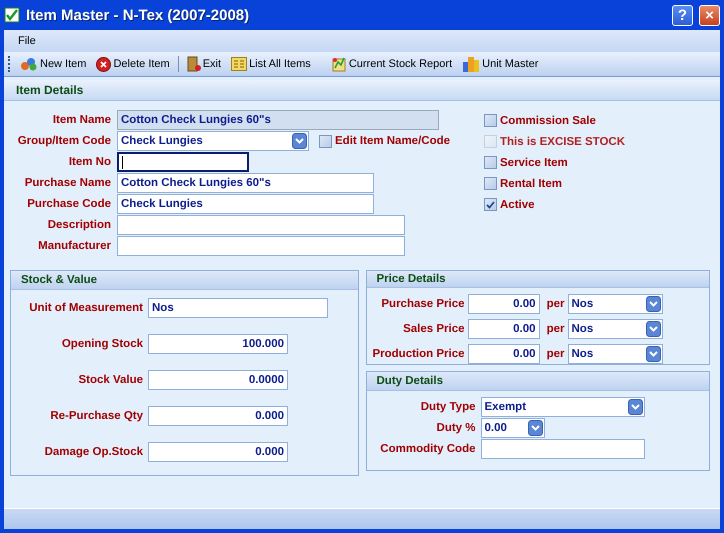  What do you see at coordinates (204, 64) in the screenshot?
I see `toolbar-button: Exit` at bounding box center [204, 64].